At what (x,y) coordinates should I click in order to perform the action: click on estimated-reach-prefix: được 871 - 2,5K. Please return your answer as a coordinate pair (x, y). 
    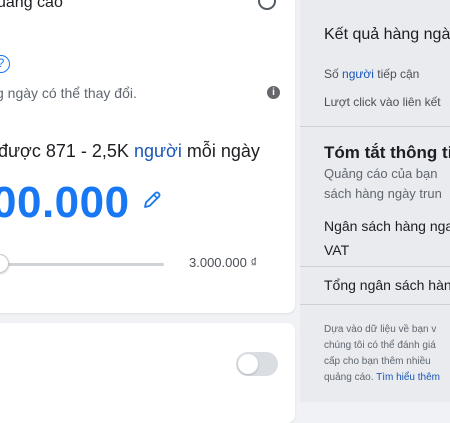
    Looking at the image, I should click on (67, 151).